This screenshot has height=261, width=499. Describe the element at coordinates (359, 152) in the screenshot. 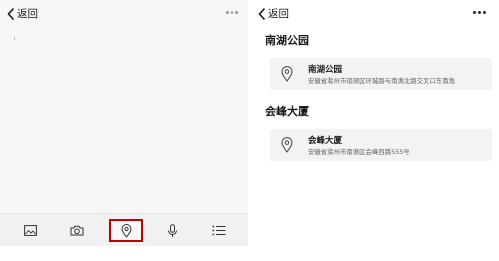

I see `location-address: 安徽省滁州市南谯区会峰西路555号` at that location.